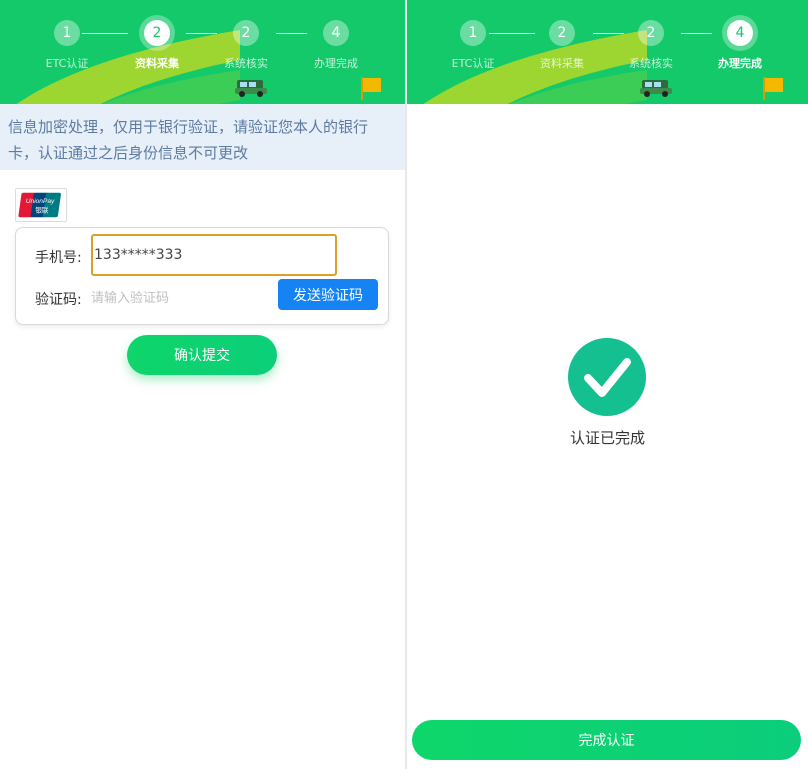 The image size is (808, 769). What do you see at coordinates (181, 298) in the screenshot?
I see `code-input` at bounding box center [181, 298].